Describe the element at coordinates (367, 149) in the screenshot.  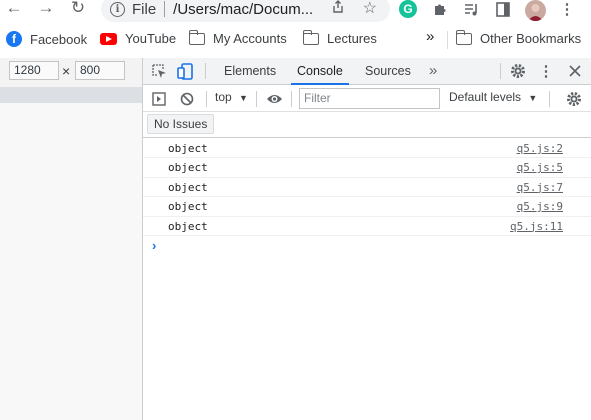
I see `log-entry: object q5.js:2` at that location.